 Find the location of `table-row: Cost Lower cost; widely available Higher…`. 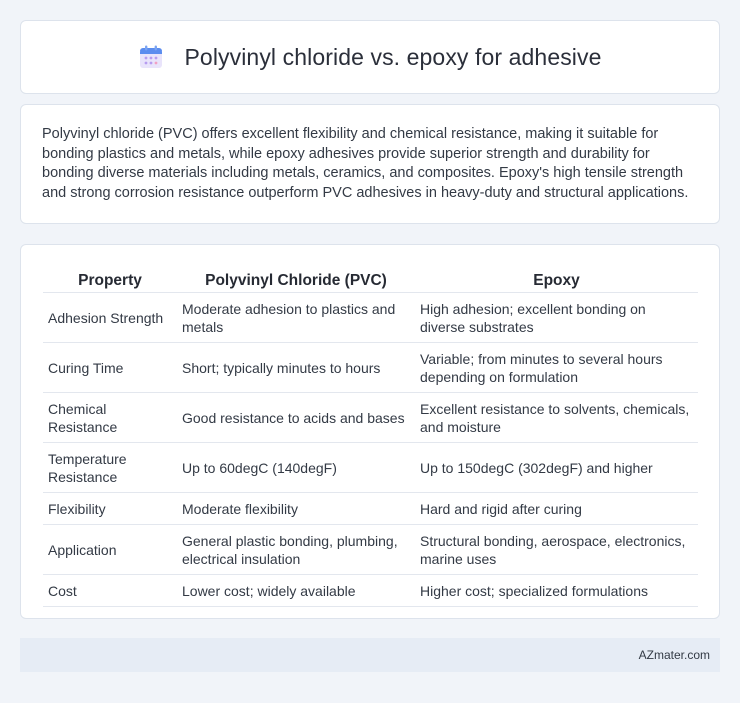

table-row: Cost Lower cost; widely available Higher… is located at coordinates (370, 590).